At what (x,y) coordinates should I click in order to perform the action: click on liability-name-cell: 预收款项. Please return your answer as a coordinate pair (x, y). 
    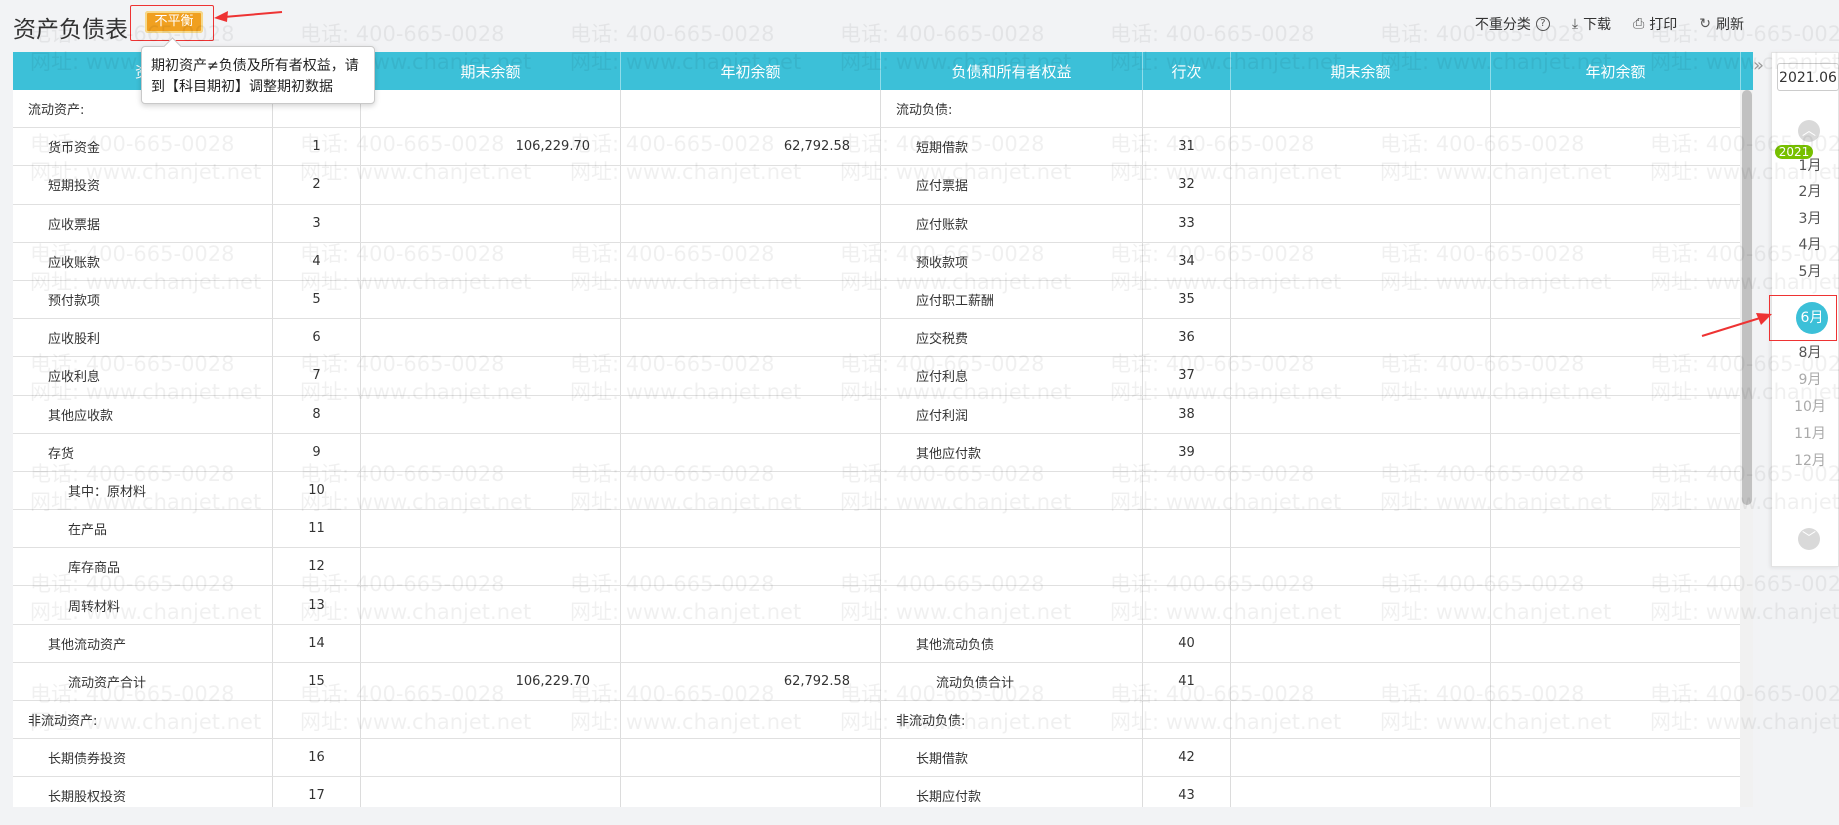
    Looking at the image, I should click on (1012, 261).